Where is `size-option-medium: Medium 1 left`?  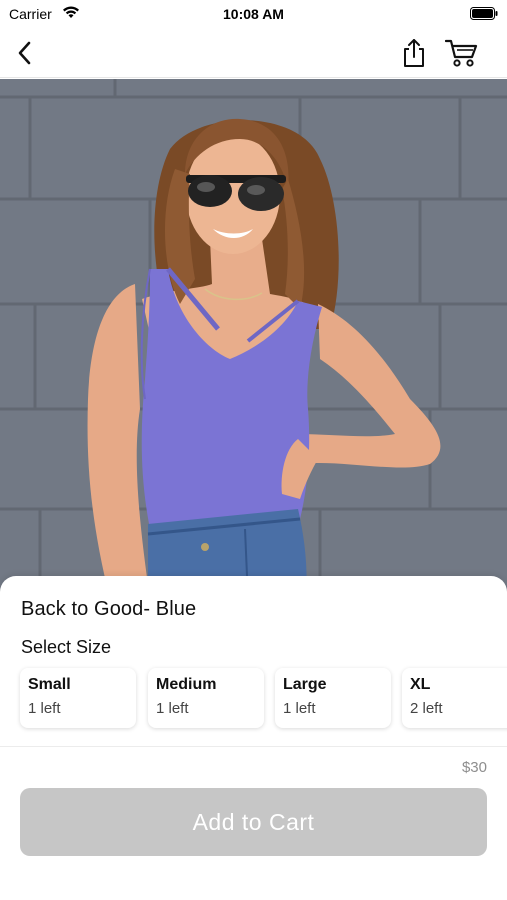 size-option-medium: Medium 1 left is located at coordinates (206, 698).